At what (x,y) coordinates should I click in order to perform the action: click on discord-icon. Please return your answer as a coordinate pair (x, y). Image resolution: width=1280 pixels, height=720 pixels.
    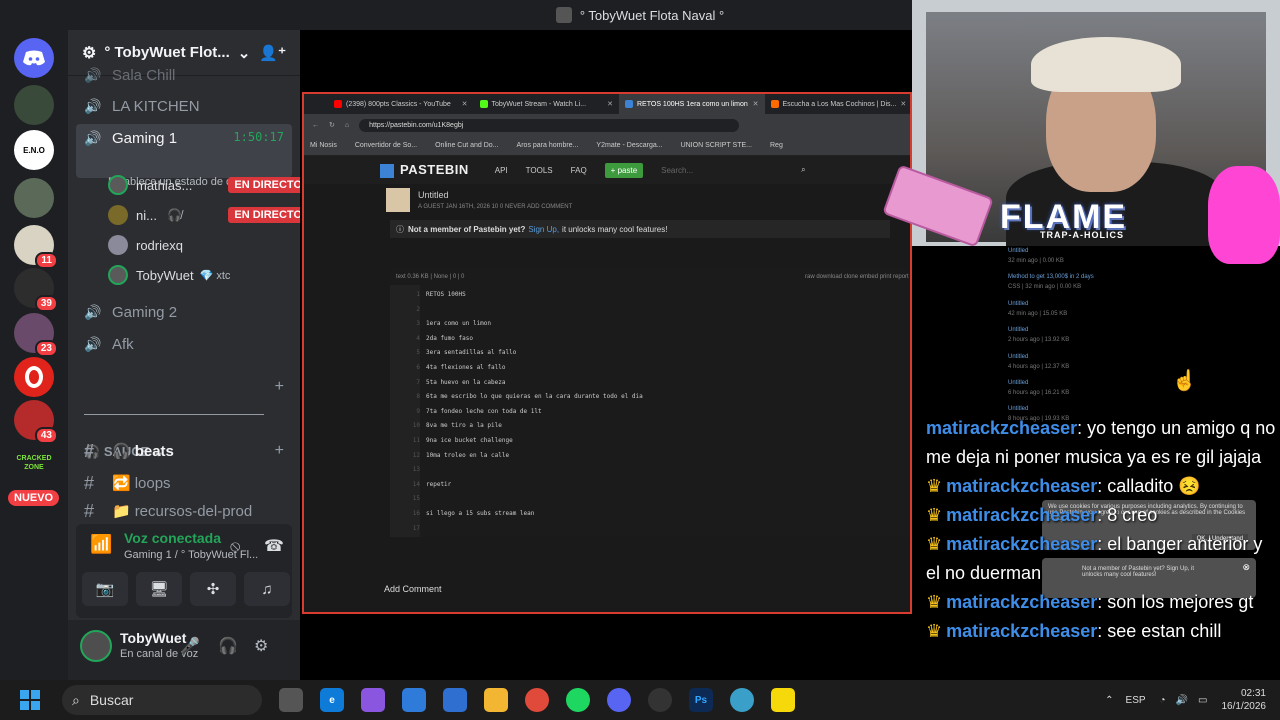
    Looking at the image, I should click on (619, 700).